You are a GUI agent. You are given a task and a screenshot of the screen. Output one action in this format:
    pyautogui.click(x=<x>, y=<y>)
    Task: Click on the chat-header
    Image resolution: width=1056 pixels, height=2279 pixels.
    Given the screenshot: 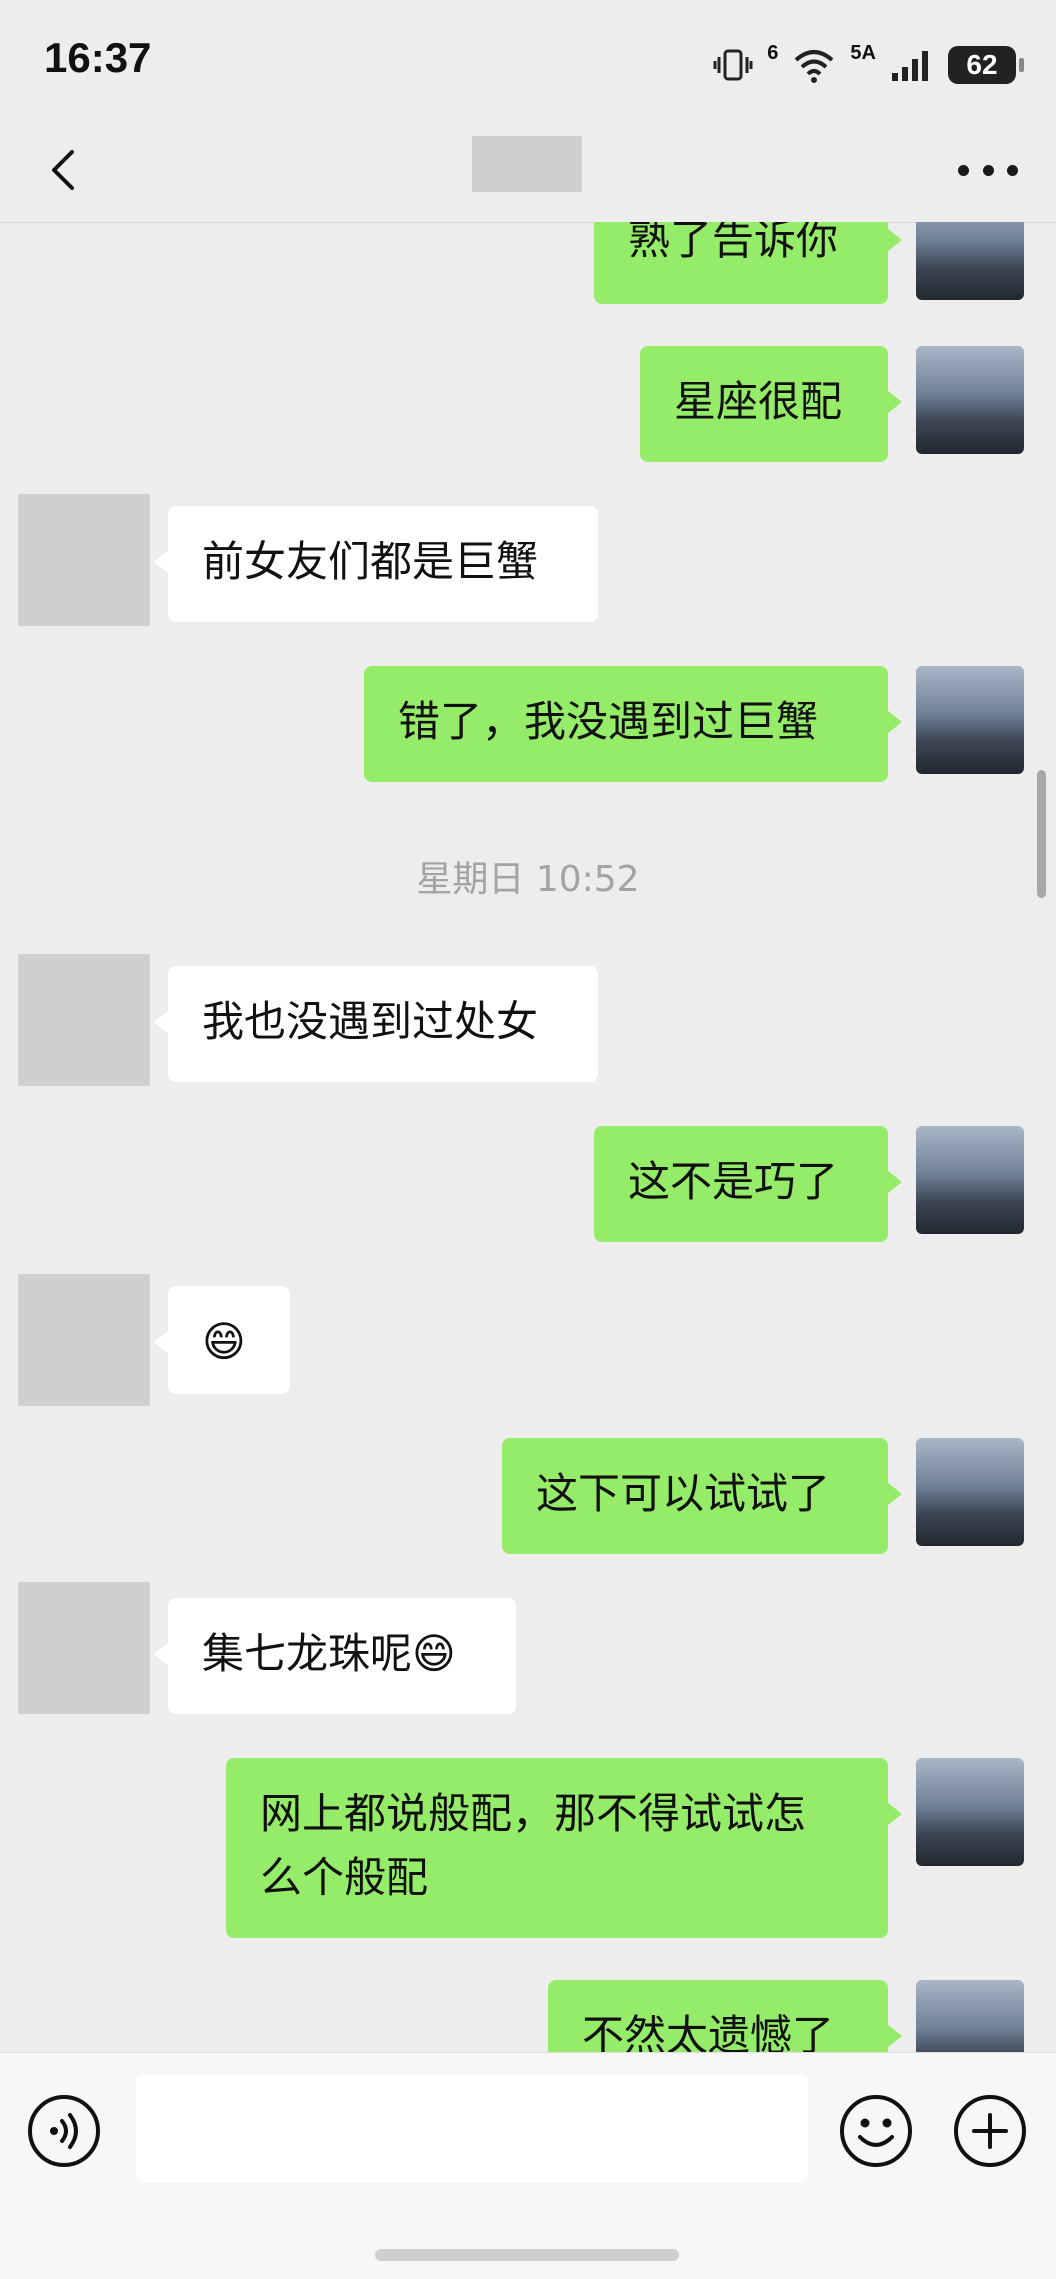 What is the action you would take?
    pyautogui.click(x=528, y=171)
    